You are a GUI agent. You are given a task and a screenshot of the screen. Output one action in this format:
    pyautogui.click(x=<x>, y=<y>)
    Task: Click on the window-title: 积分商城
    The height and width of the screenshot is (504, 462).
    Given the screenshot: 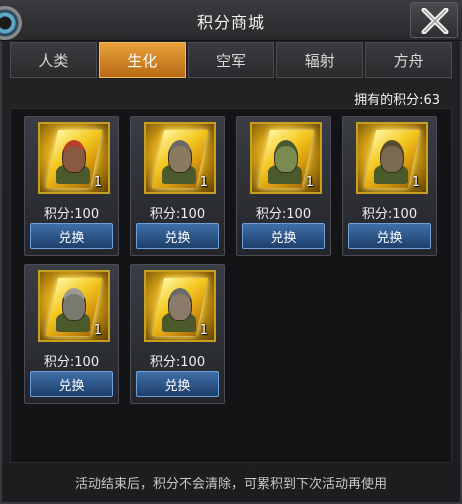 What is the action you would take?
    pyautogui.click(x=230, y=22)
    